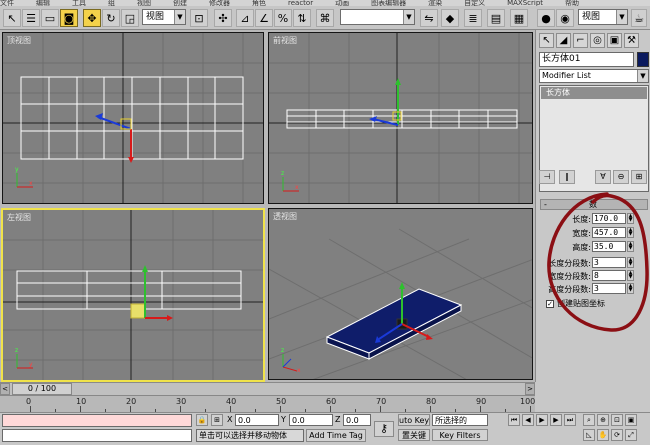 The width and height of the screenshot is (650, 445). What do you see at coordinates (530, 389) in the screenshot?
I see `next-frame-icon: >` at bounding box center [530, 389].